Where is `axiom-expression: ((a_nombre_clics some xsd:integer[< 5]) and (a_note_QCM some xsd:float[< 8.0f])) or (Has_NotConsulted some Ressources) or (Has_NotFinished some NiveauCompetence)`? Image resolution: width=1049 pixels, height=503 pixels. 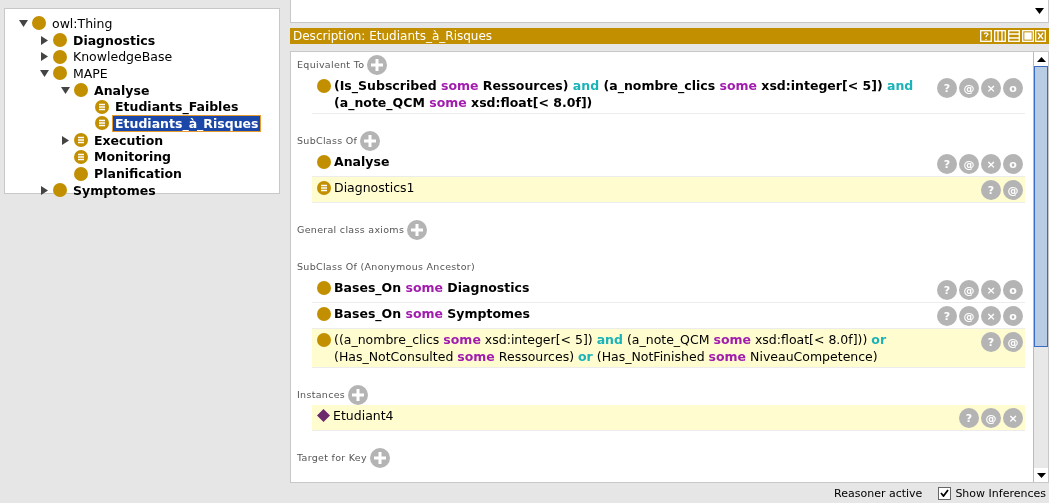 axiom-expression: ((a_nombre_clics some xsd:integer[< 5]) and (a_note_QCM some xsd:float[< 8.0f])) or (Has_NotConsulted some Ressources) or (Has_NotFinished some NiveauCompetence) is located at coordinates (611, 348).